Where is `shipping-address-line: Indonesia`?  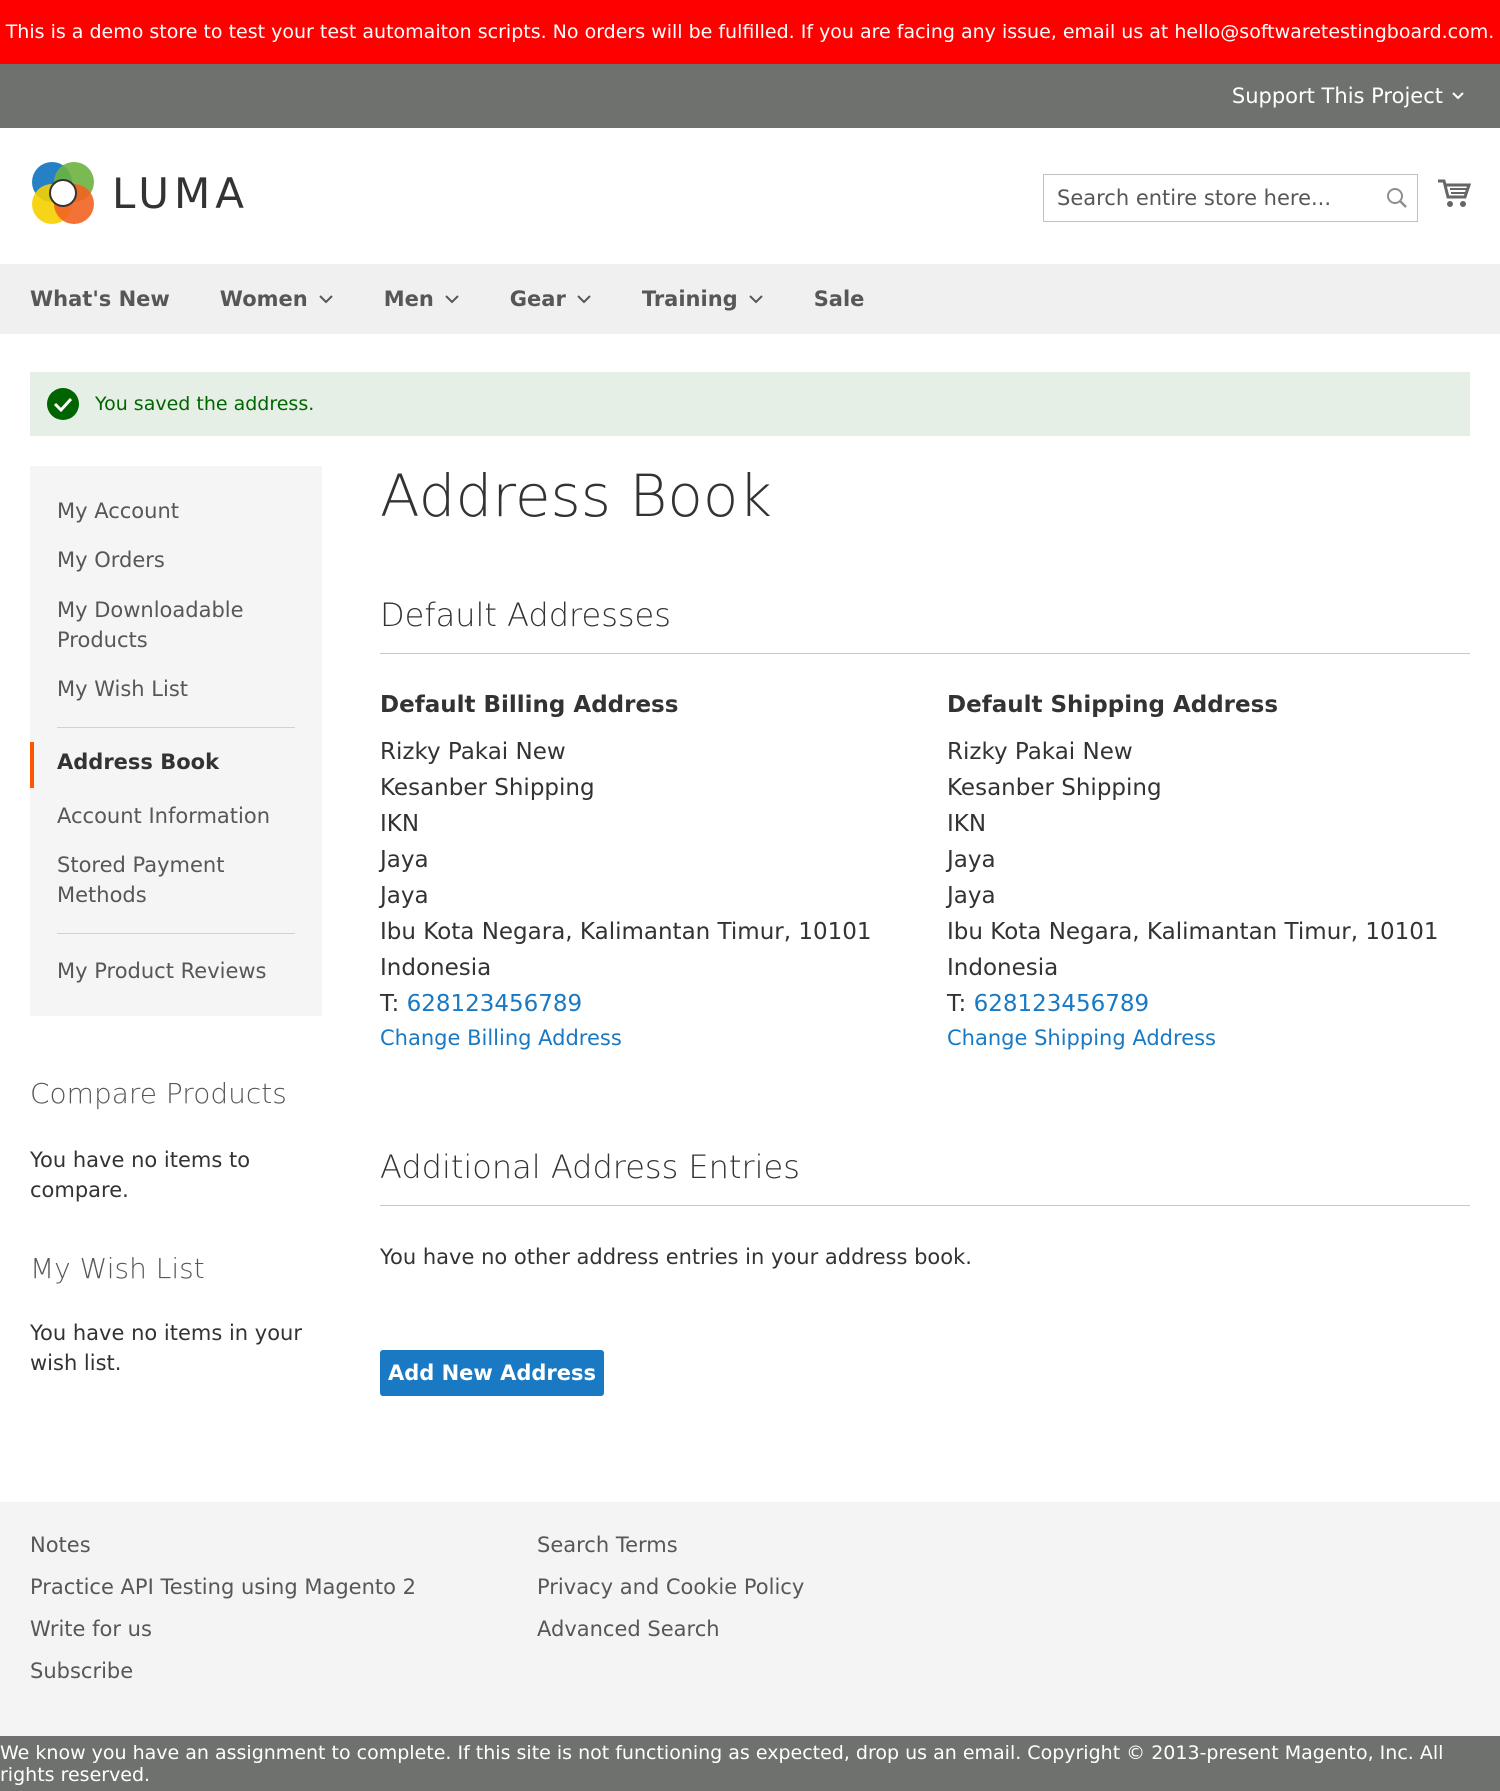 shipping-address-line: Indonesia is located at coordinates (1003, 968).